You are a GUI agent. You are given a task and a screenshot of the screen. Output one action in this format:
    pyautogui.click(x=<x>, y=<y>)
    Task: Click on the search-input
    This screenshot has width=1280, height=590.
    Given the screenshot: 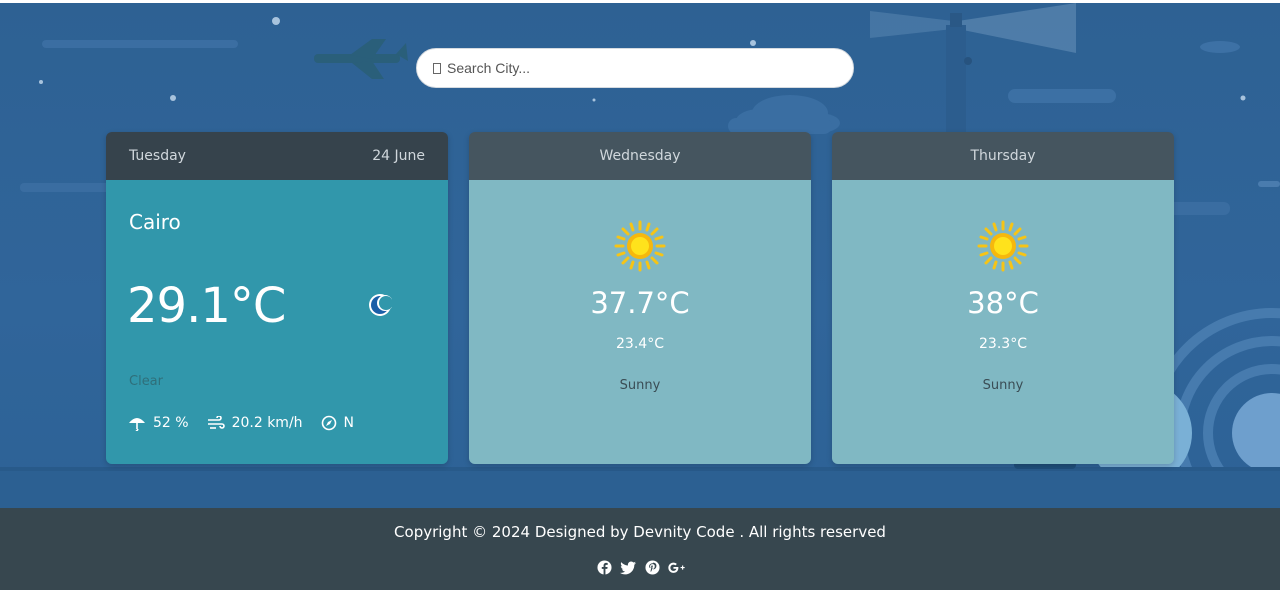 What is the action you would take?
    pyautogui.click(x=637, y=68)
    